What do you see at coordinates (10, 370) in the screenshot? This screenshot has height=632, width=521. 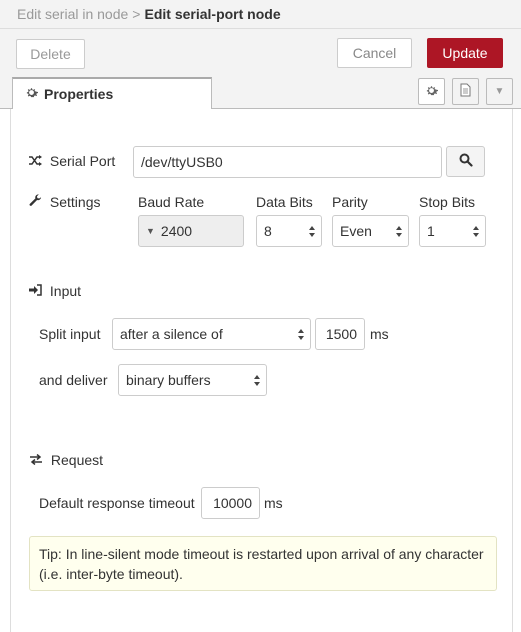 I see `panel-left-border` at bounding box center [10, 370].